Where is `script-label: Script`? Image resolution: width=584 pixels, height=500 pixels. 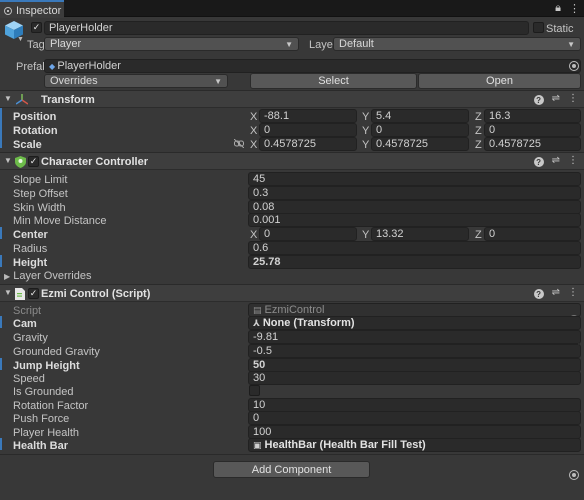
script-label: Script is located at coordinates (27, 311).